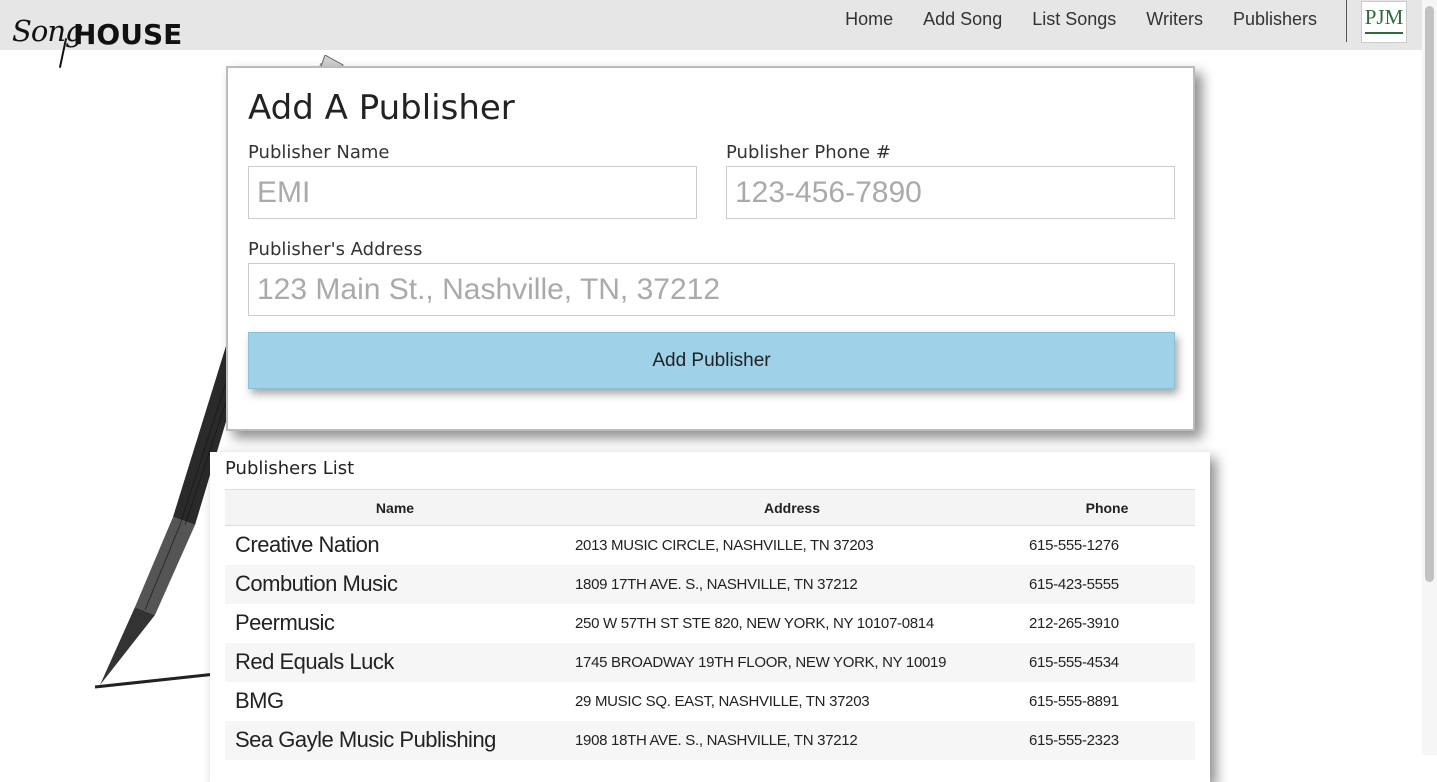 The height and width of the screenshot is (782, 1437). I want to click on publisher-name-cell: Sea Gayle Music Publishing, so click(395, 740).